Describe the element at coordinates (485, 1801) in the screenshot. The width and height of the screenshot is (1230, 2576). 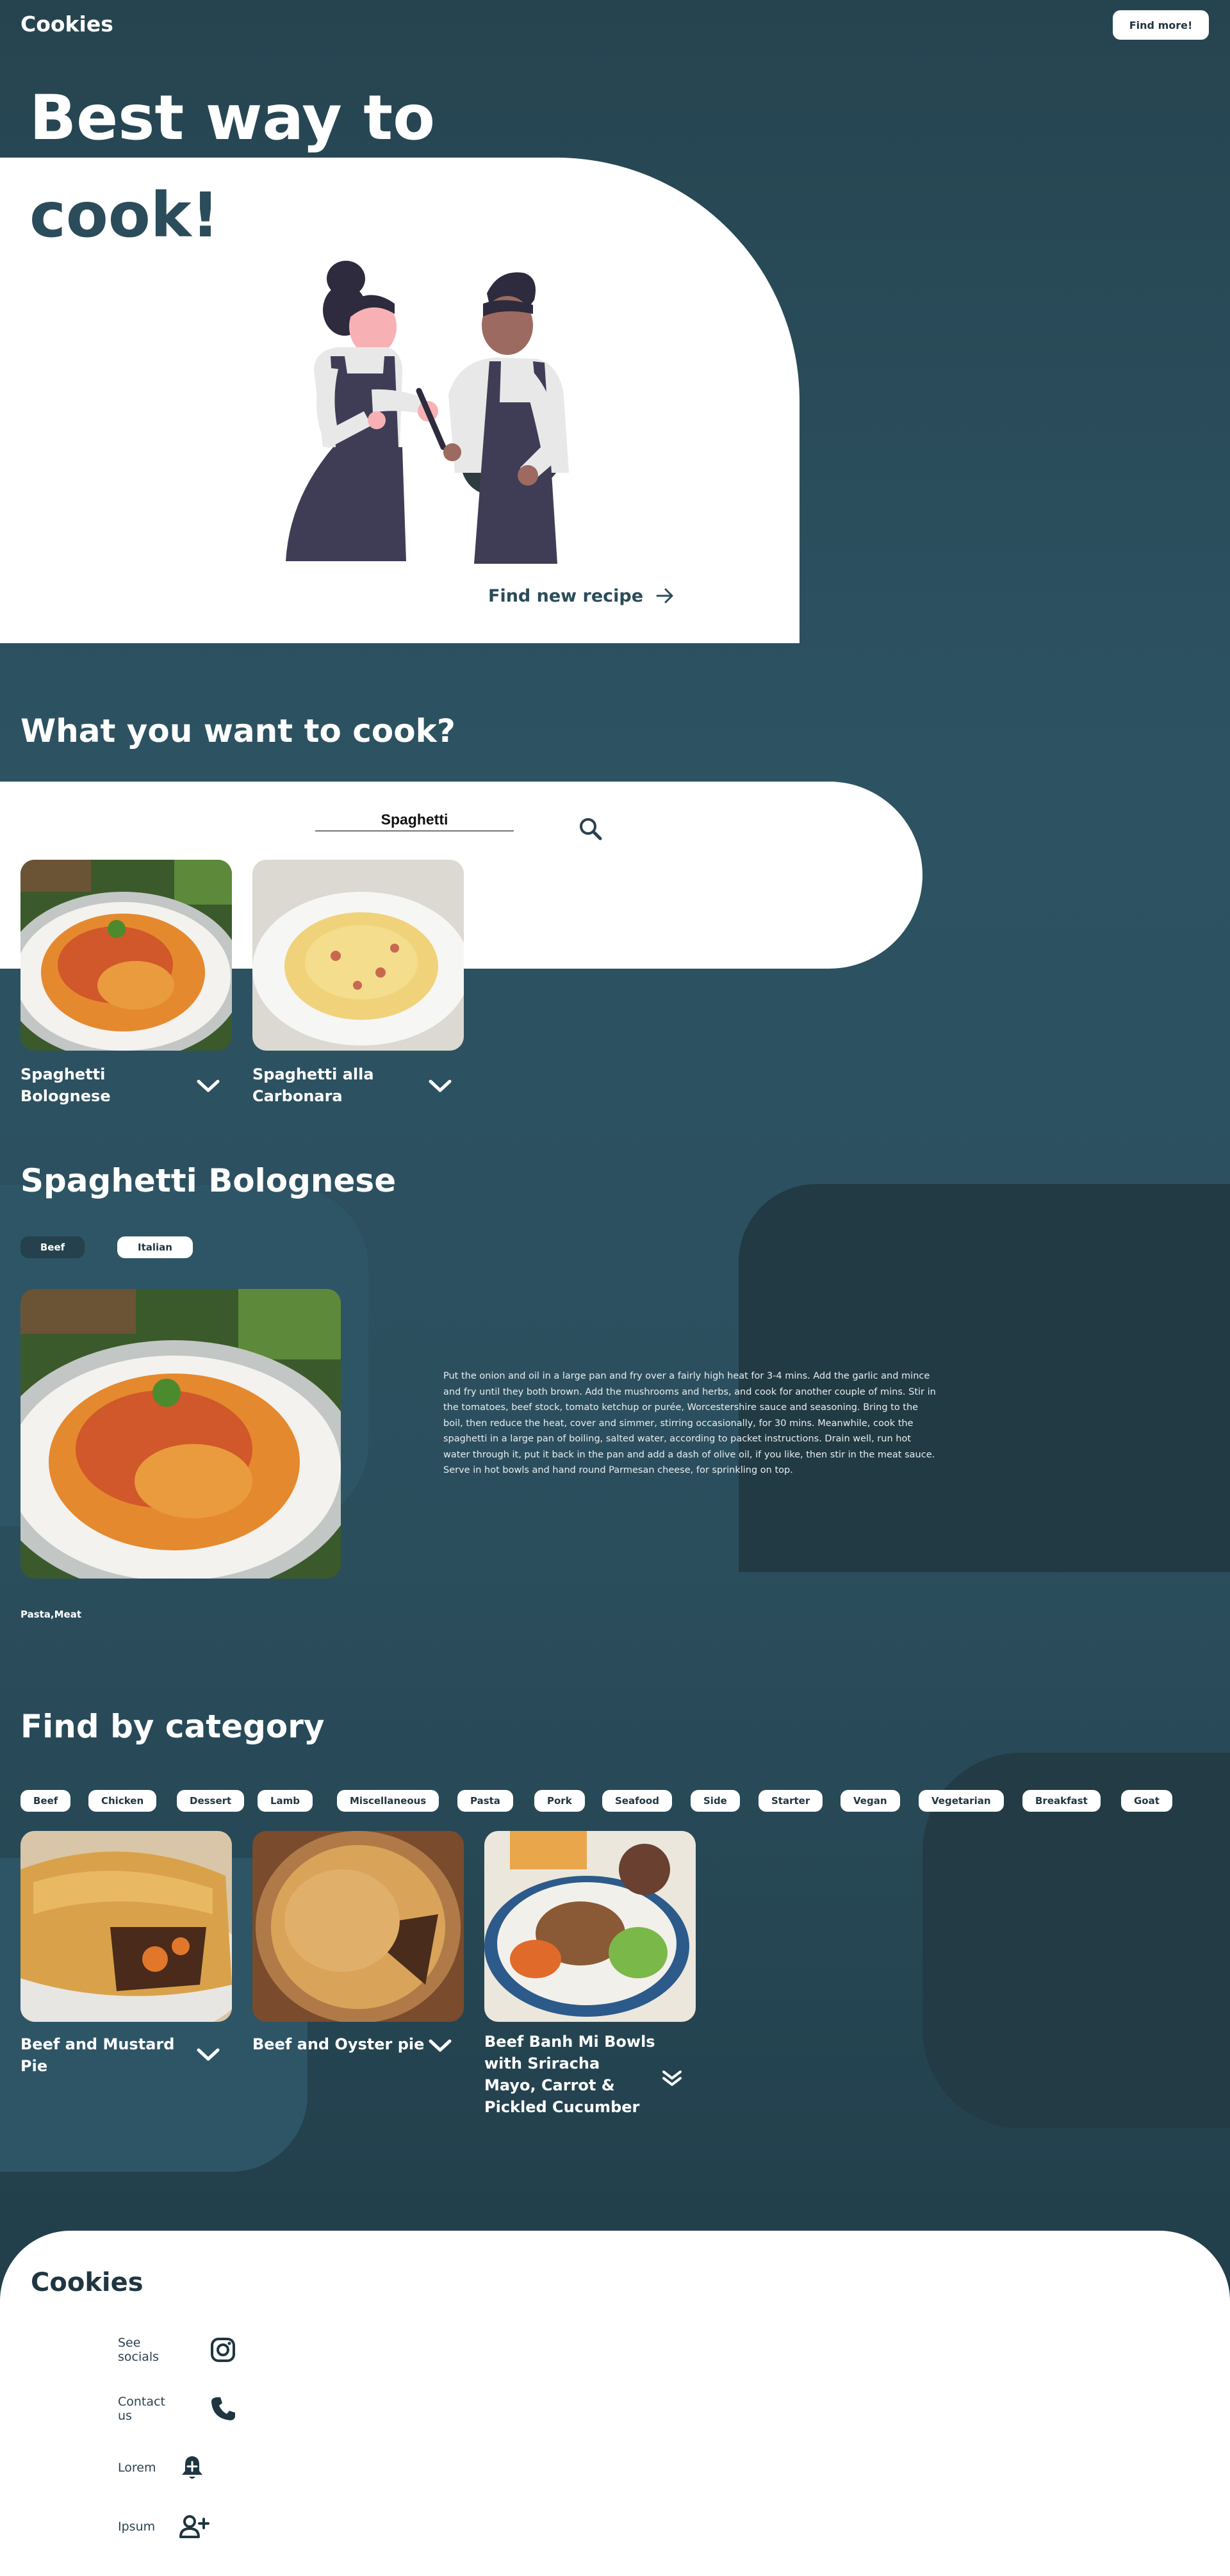
I see `category-chip-pasta: Pasta` at that location.